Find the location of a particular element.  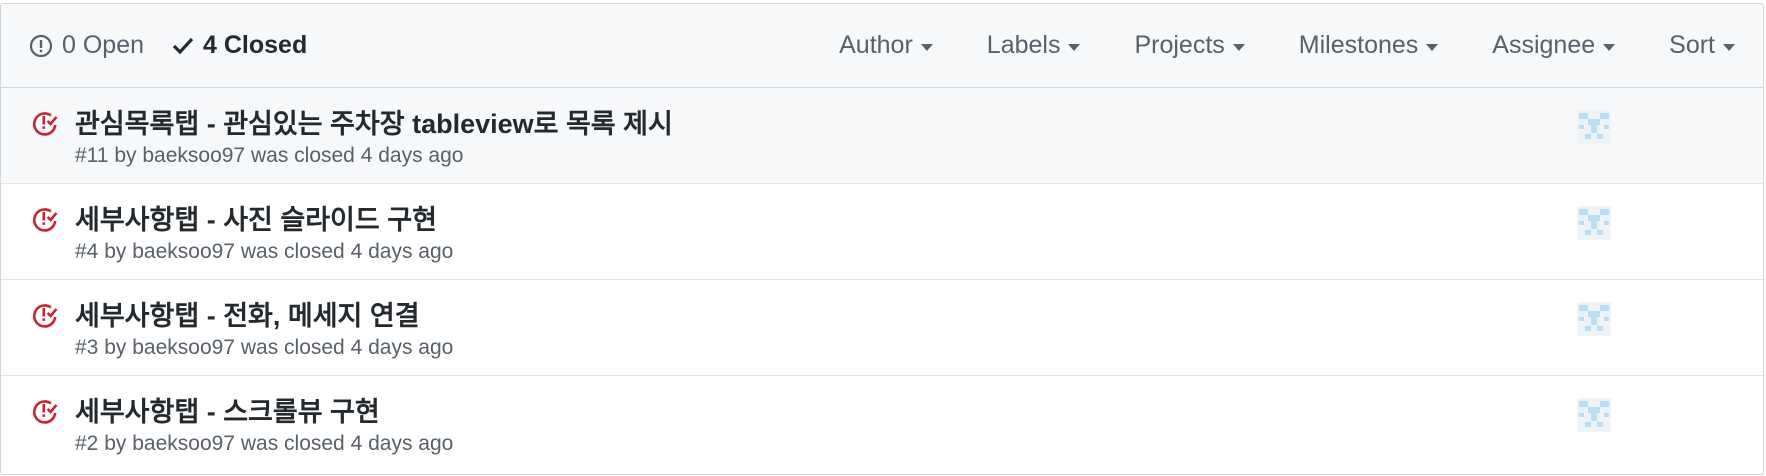

filter-author: Author is located at coordinates (886, 45).